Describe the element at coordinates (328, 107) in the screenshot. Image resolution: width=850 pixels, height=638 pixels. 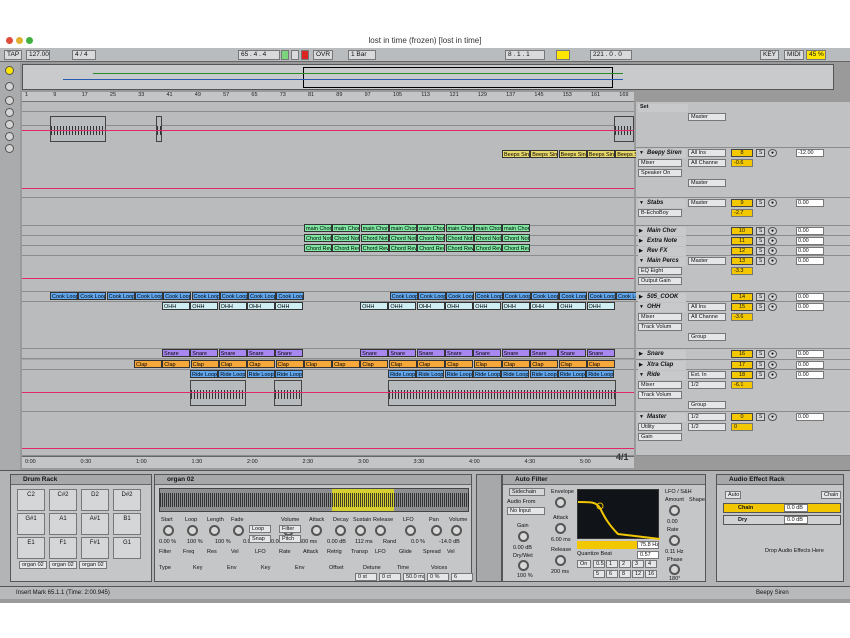
I see `arrangement-lane` at that location.